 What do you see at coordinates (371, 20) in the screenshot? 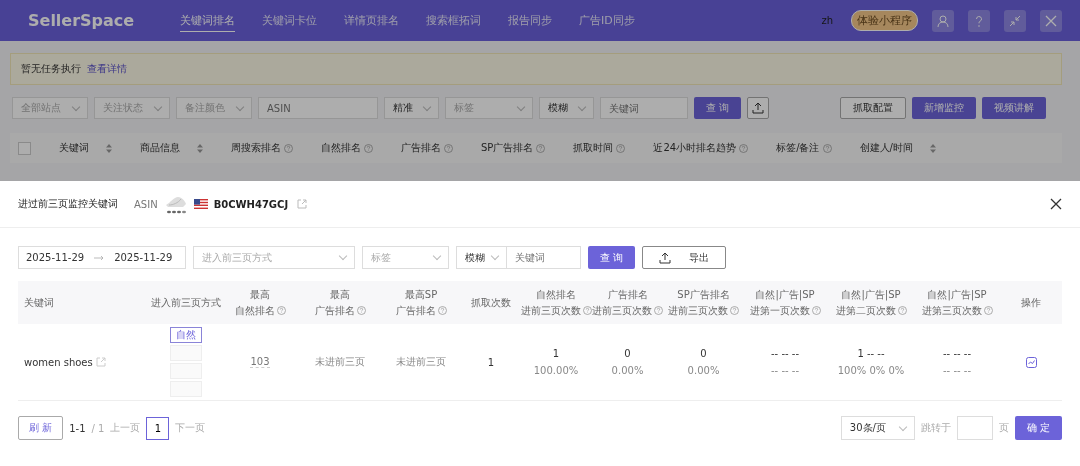
I see `nav-tab: 详情页排名` at bounding box center [371, 20].